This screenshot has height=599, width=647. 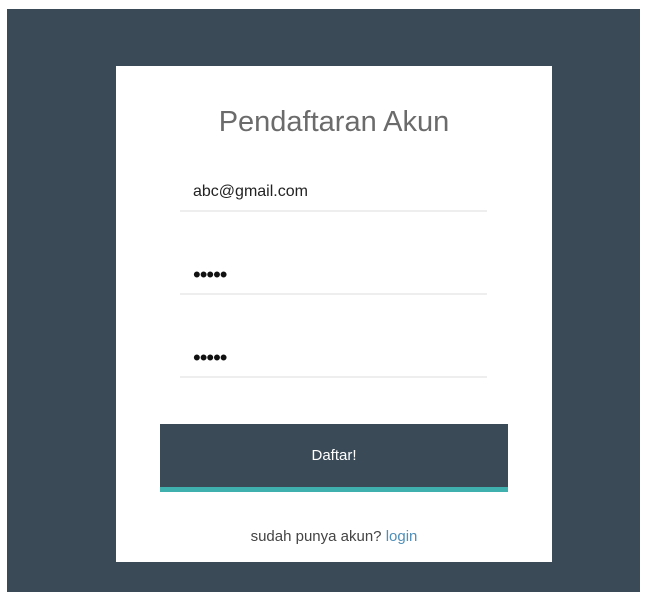 I want to click on password-field, so click(x=333, y=276).